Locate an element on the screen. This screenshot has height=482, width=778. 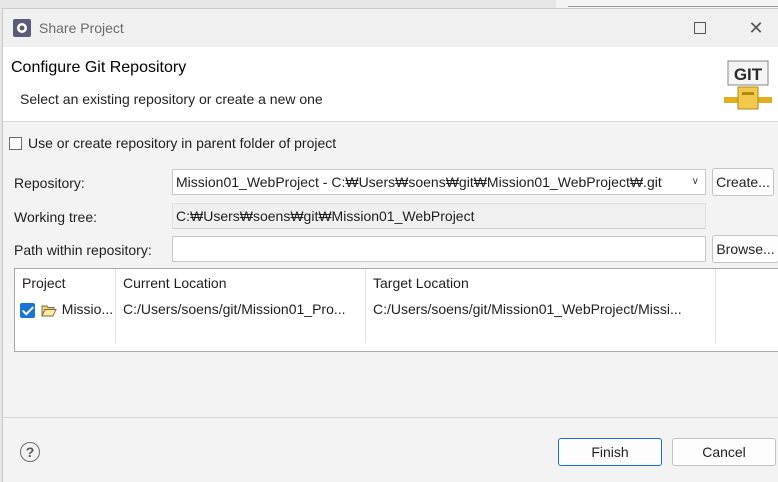
close-button: ✕ is located at coordinates (756, 28).